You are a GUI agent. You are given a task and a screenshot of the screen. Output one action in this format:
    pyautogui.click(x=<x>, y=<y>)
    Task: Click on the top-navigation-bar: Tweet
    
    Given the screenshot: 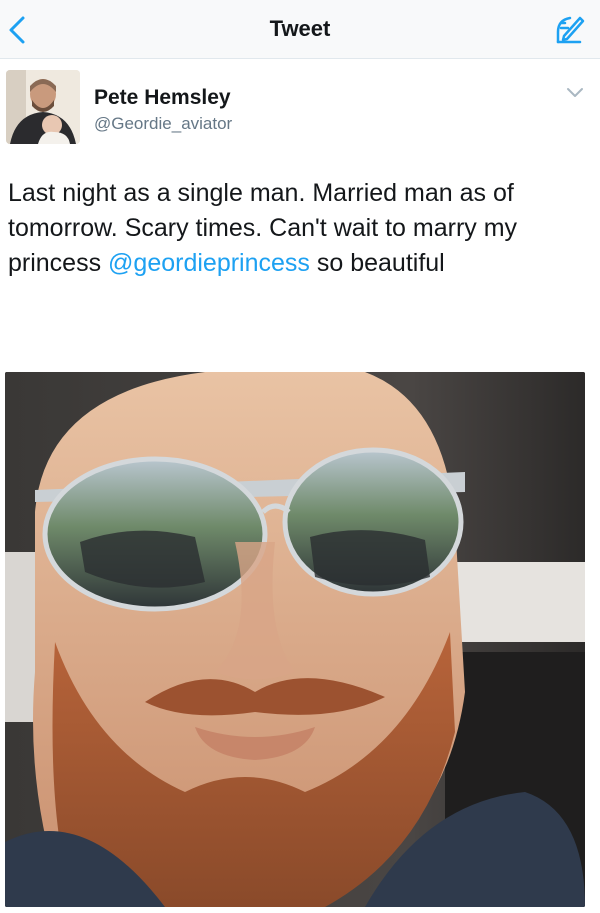 What is the action you would take?
    pyautogui.click(x=300, y=29)
    